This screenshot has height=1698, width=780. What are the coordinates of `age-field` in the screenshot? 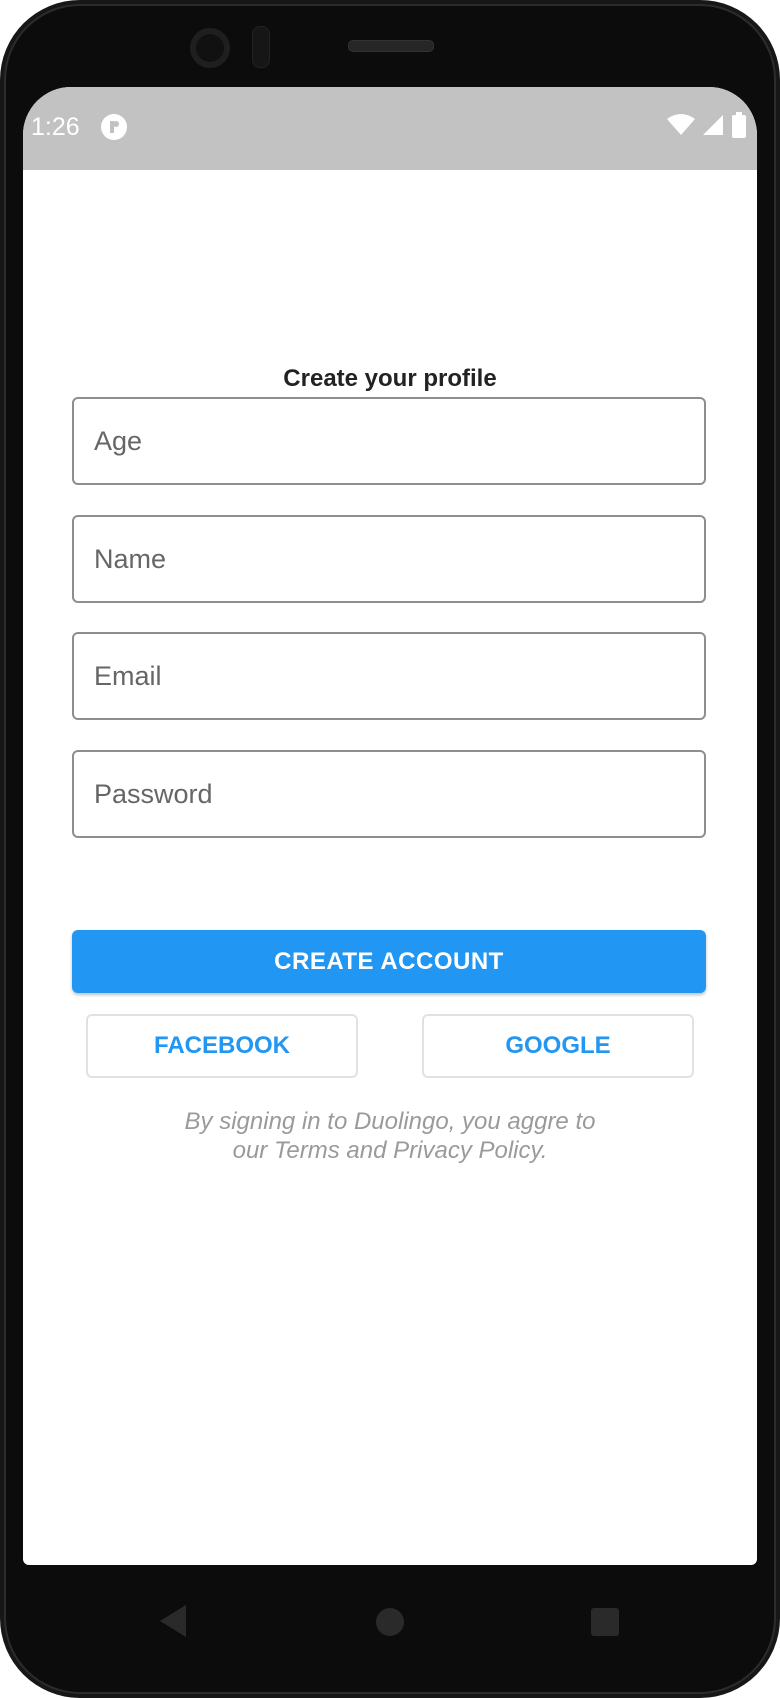 It's located at (389, 441).